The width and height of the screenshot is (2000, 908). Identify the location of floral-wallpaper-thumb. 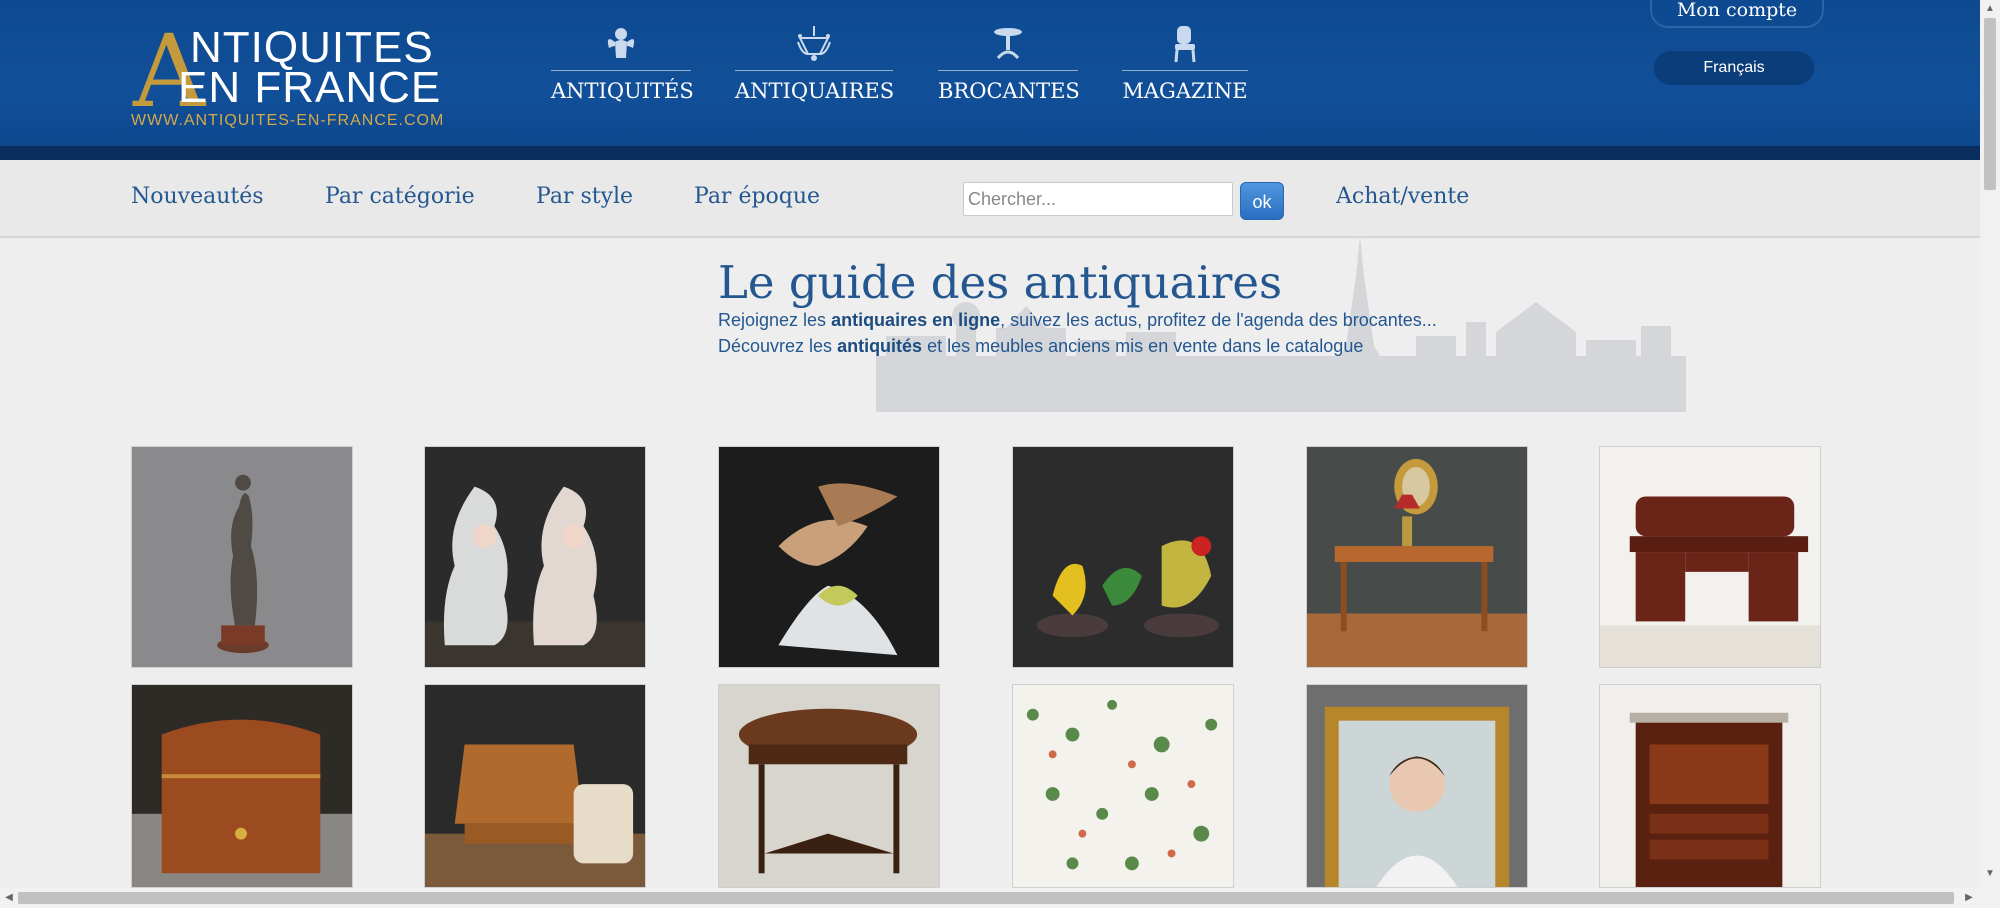
(1123, 786).